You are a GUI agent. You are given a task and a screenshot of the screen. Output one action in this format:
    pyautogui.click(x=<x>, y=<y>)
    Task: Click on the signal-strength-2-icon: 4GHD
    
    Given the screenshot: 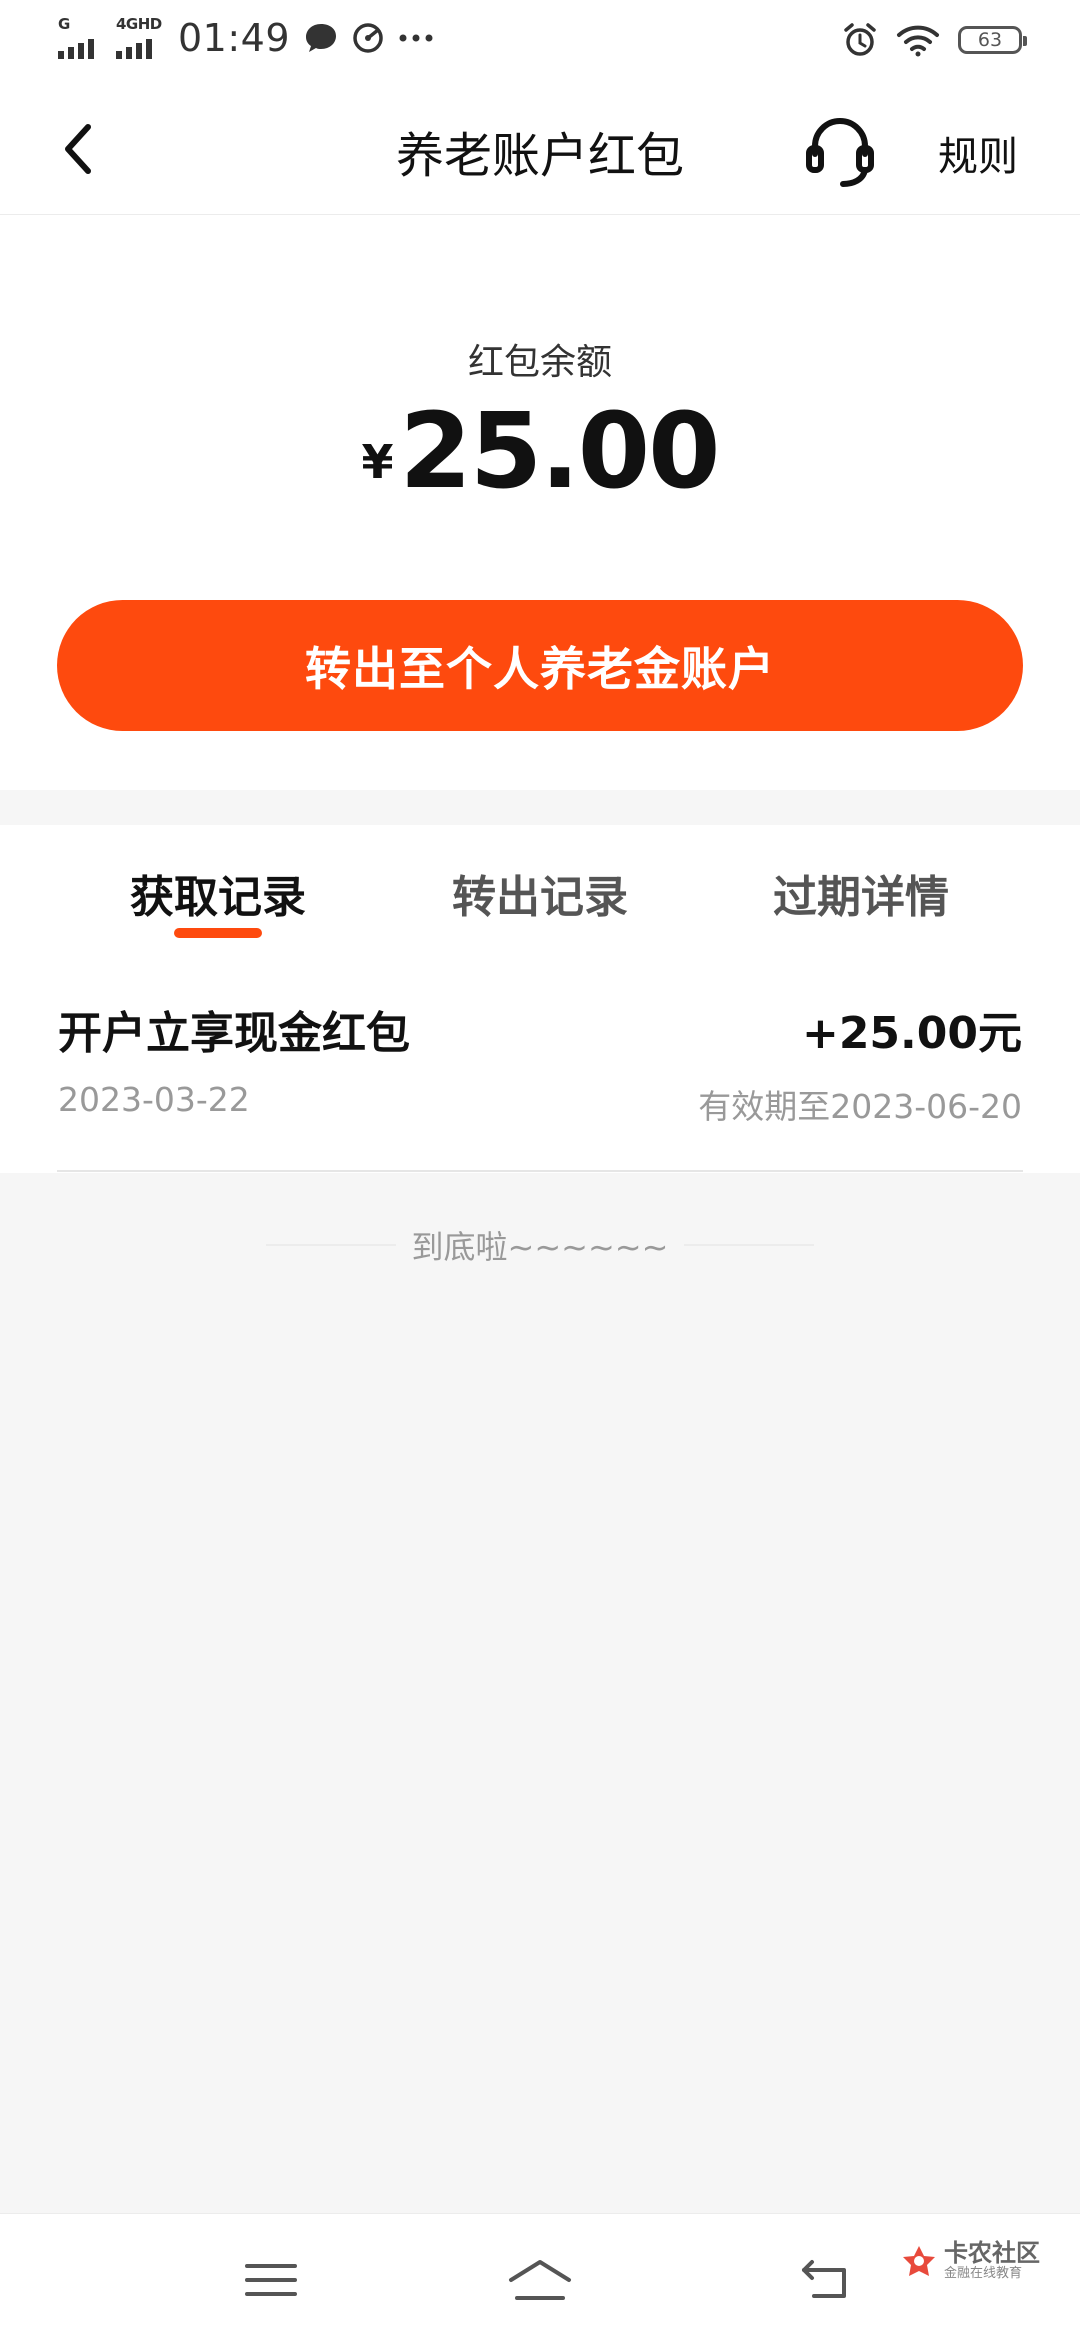 What is the action you would take?
    pyautogui.click(x=139, y=37)
    